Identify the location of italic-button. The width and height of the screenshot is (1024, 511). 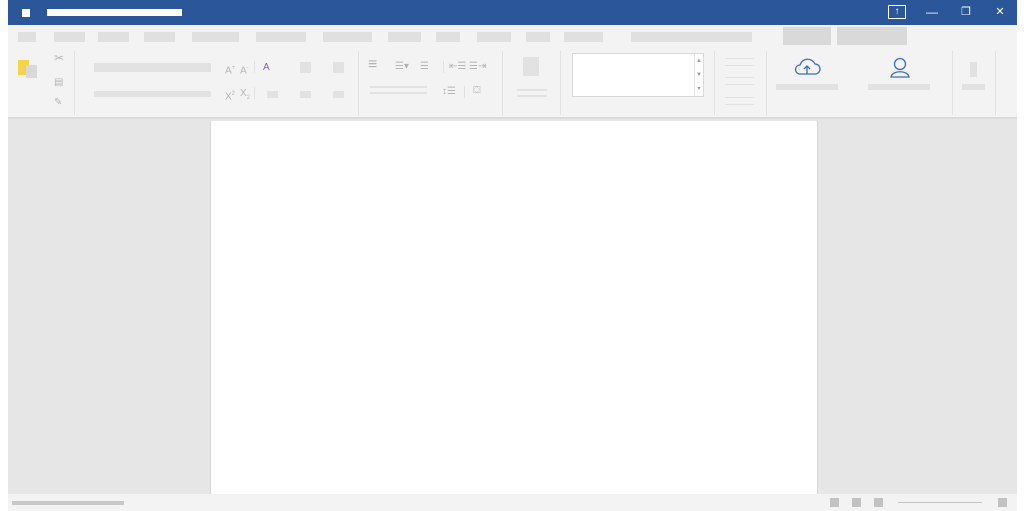
(338, 94).